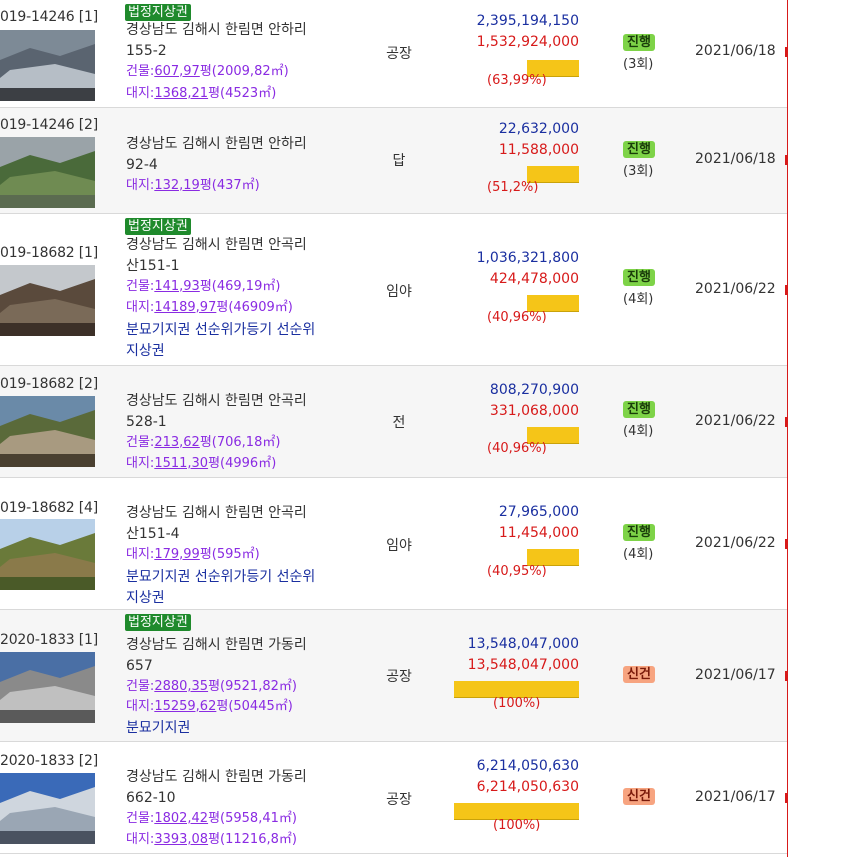 The height and width of the screenshot is (857, 844). What do you see at coordinates (142, 165) in the screenshot?
I see `address-lot-number: 92-4` at bounding box center [142, 165].